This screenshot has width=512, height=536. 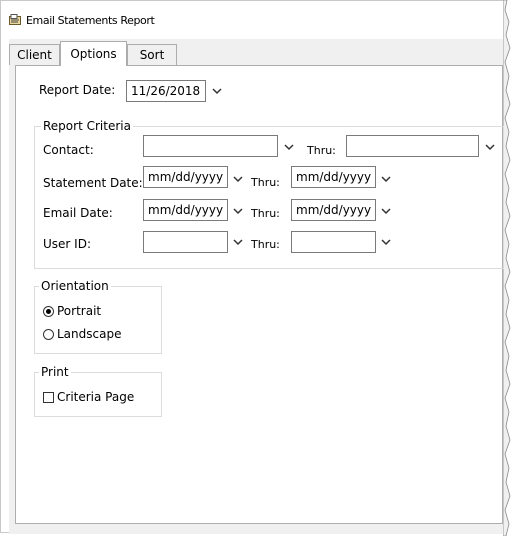 I want to click on tab-label: Client, so click(x=34, y=55).